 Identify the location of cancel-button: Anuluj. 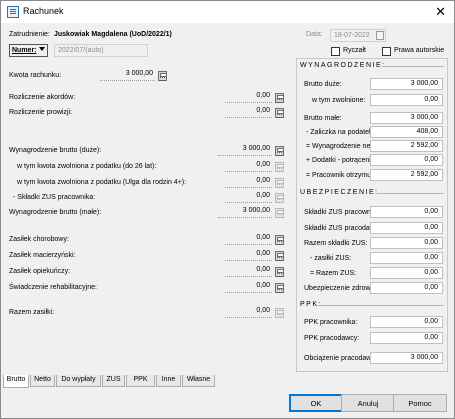
(368, 403).